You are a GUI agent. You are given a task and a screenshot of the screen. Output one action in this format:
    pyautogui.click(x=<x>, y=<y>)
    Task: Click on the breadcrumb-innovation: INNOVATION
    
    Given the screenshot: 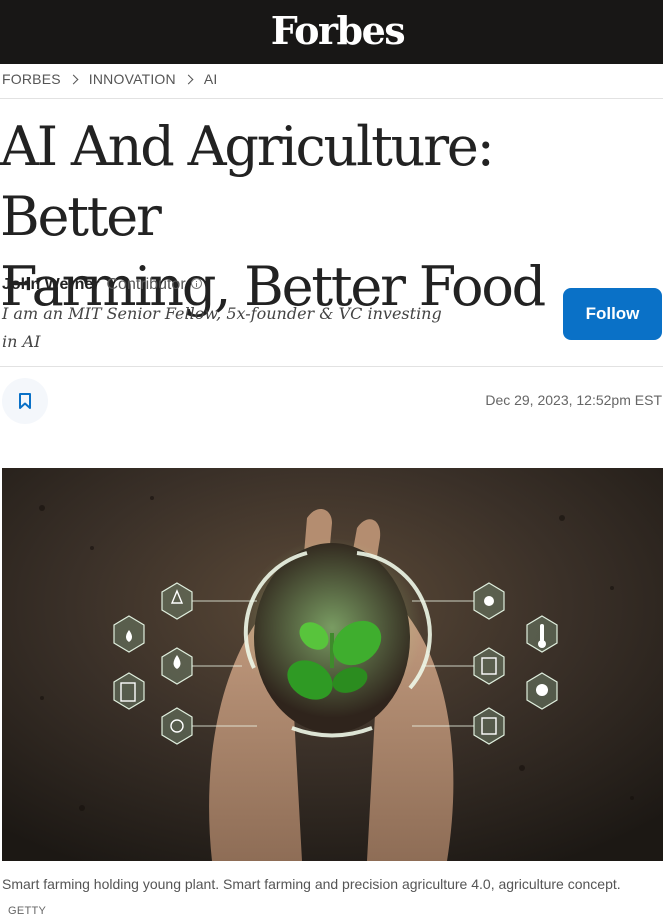 What is the action you would take?
    pyautogui.click(x=132, y=79)
    